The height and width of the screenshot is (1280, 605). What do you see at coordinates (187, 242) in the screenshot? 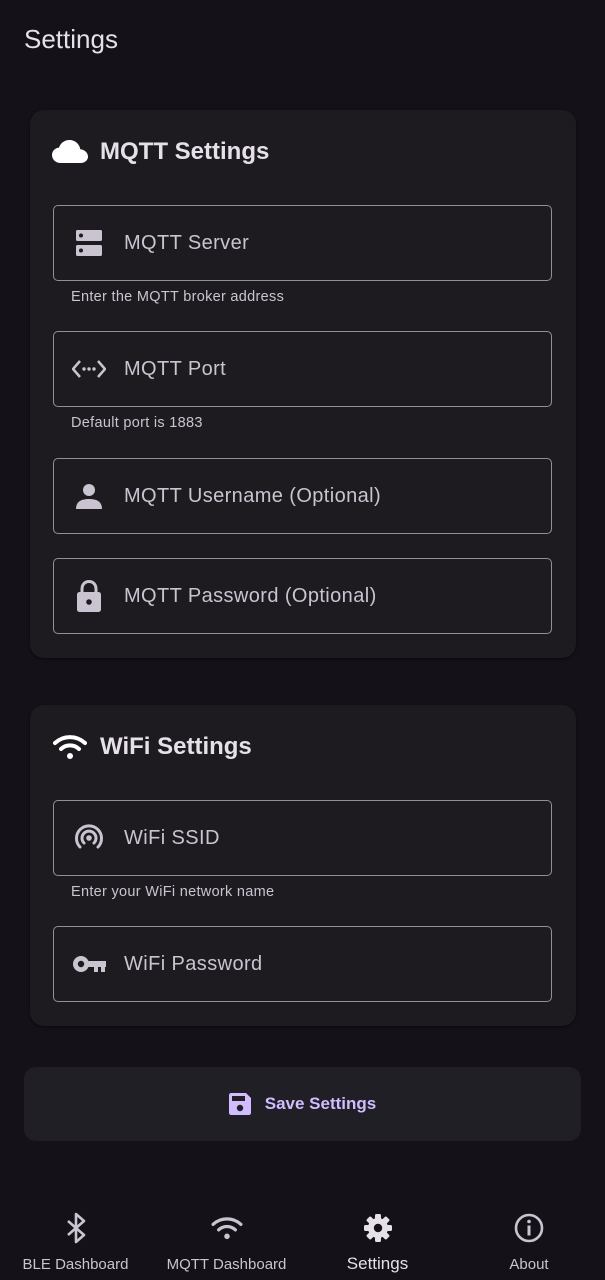
I see `mqtt-server-label: MQTT Server` at bounding box center [187, 242].